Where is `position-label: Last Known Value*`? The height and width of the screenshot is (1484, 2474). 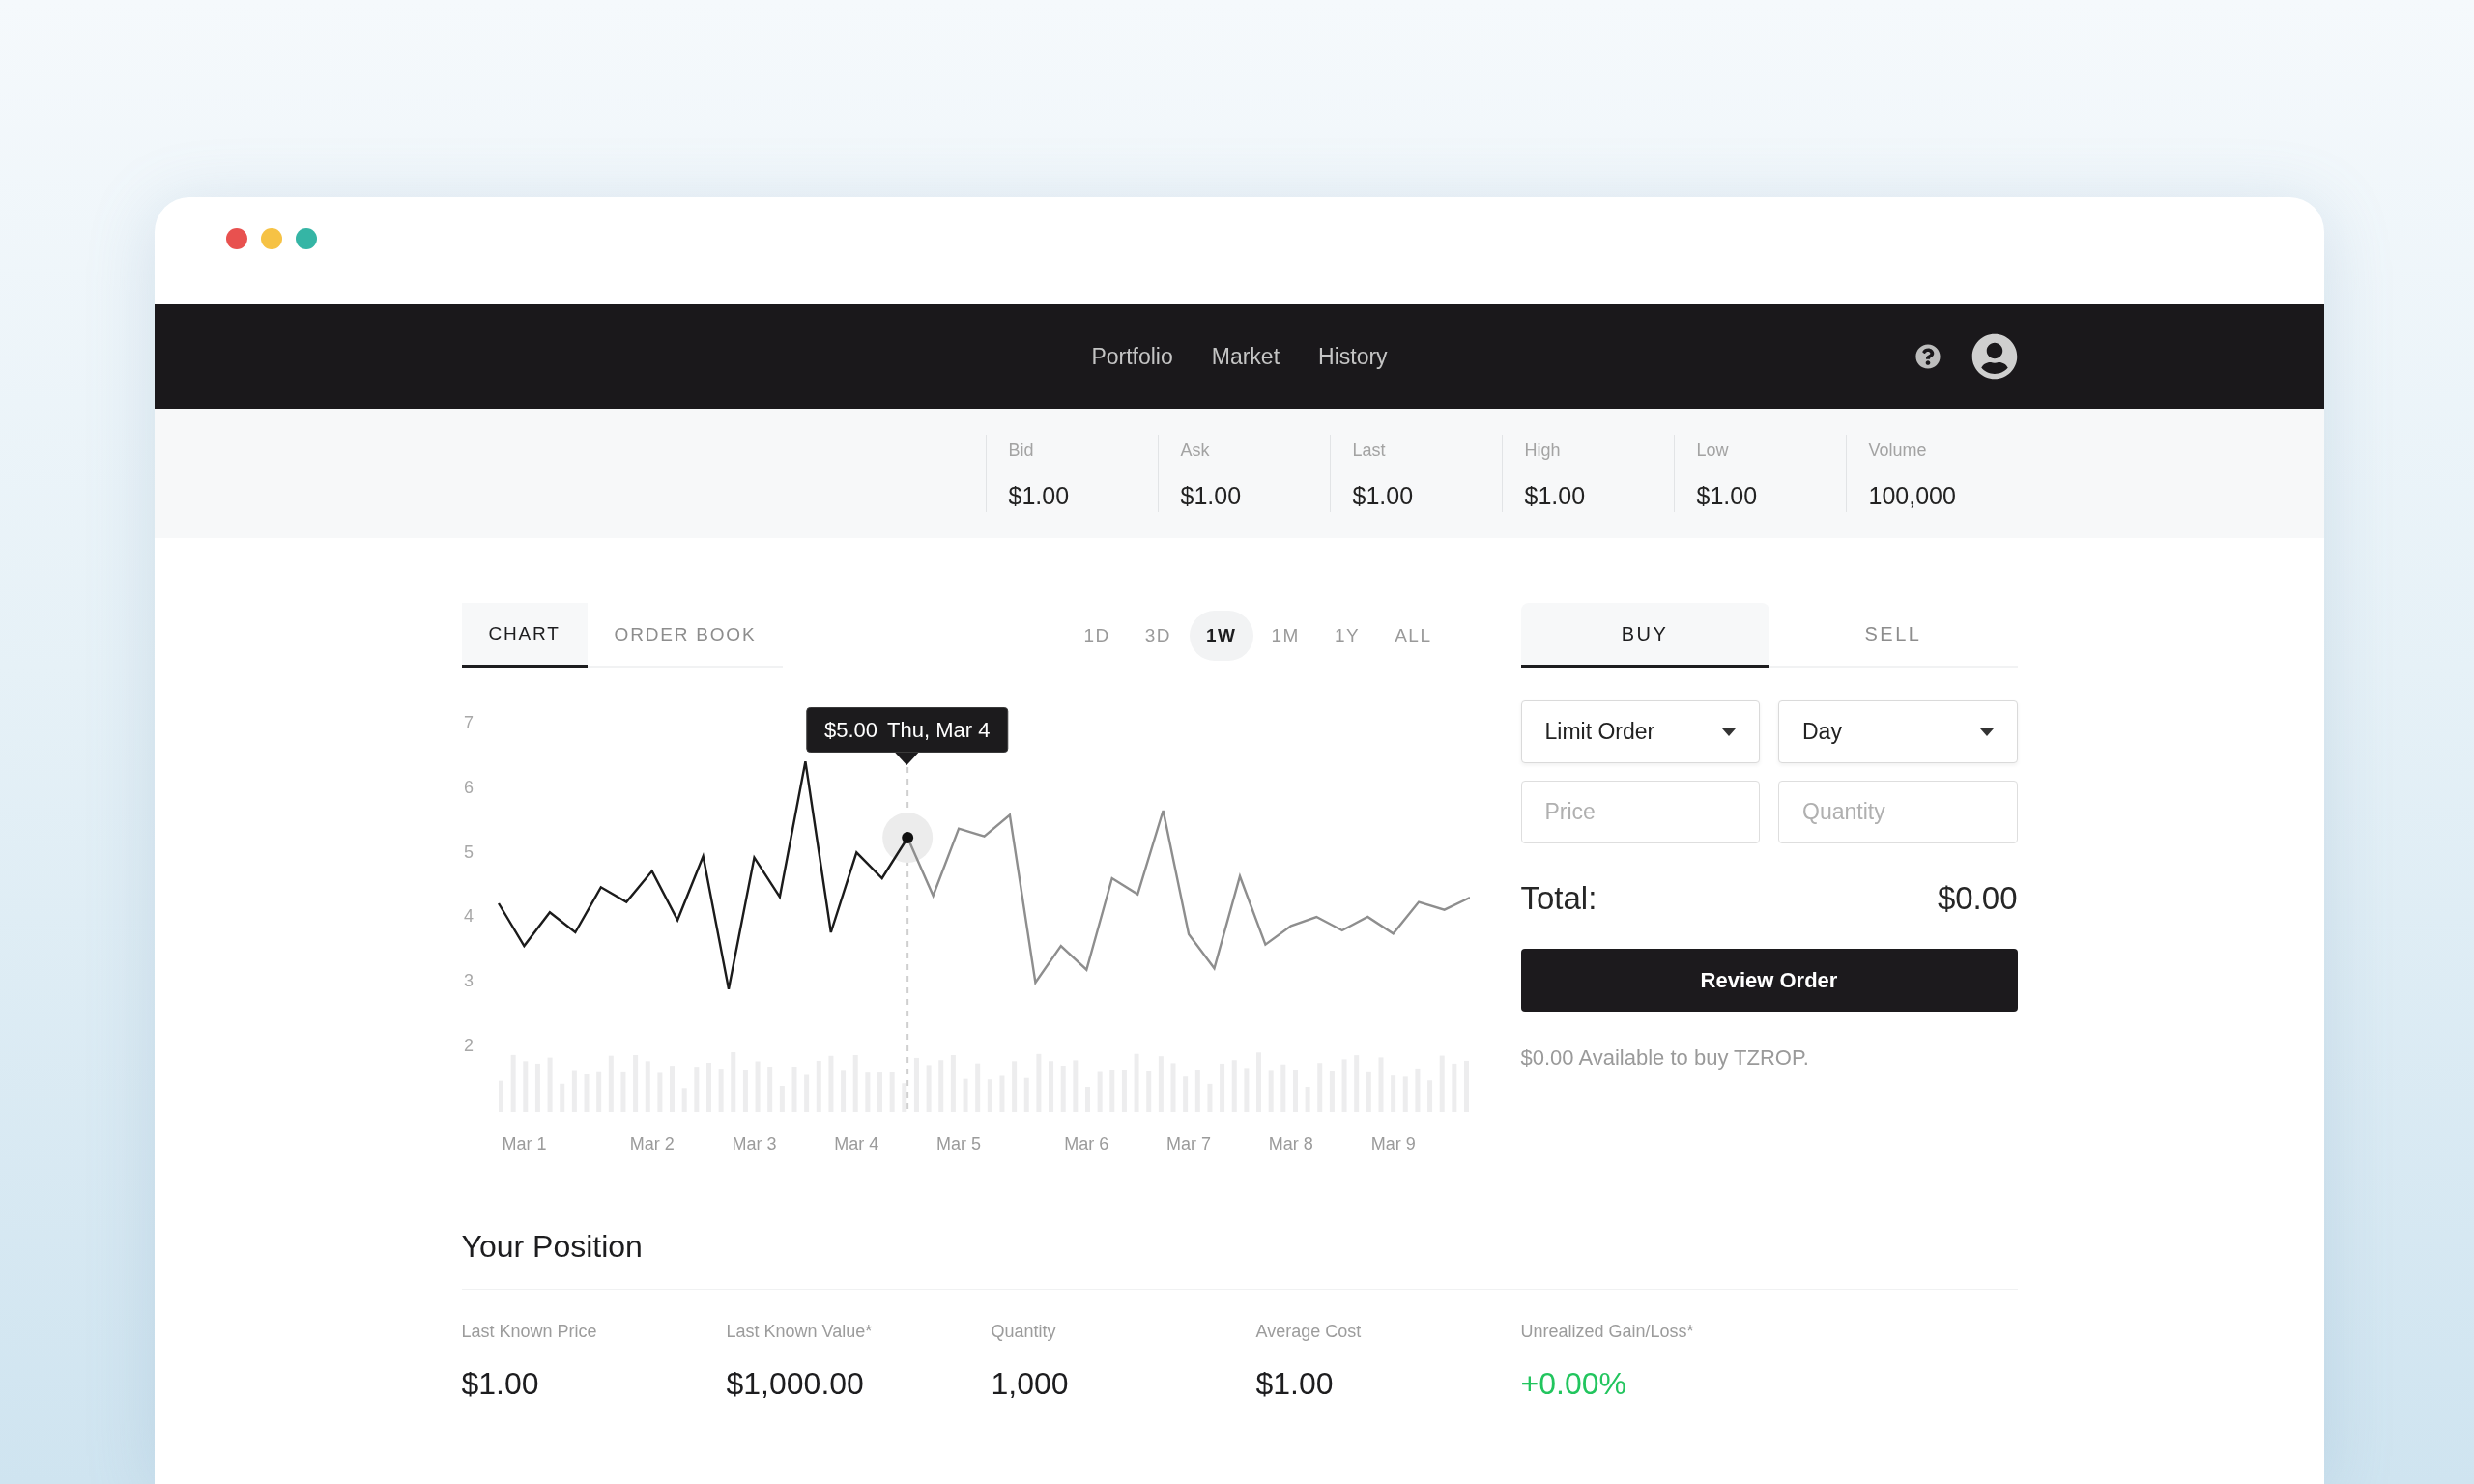 position-label: Last Known Value* is located at coordinates (800, 1332).